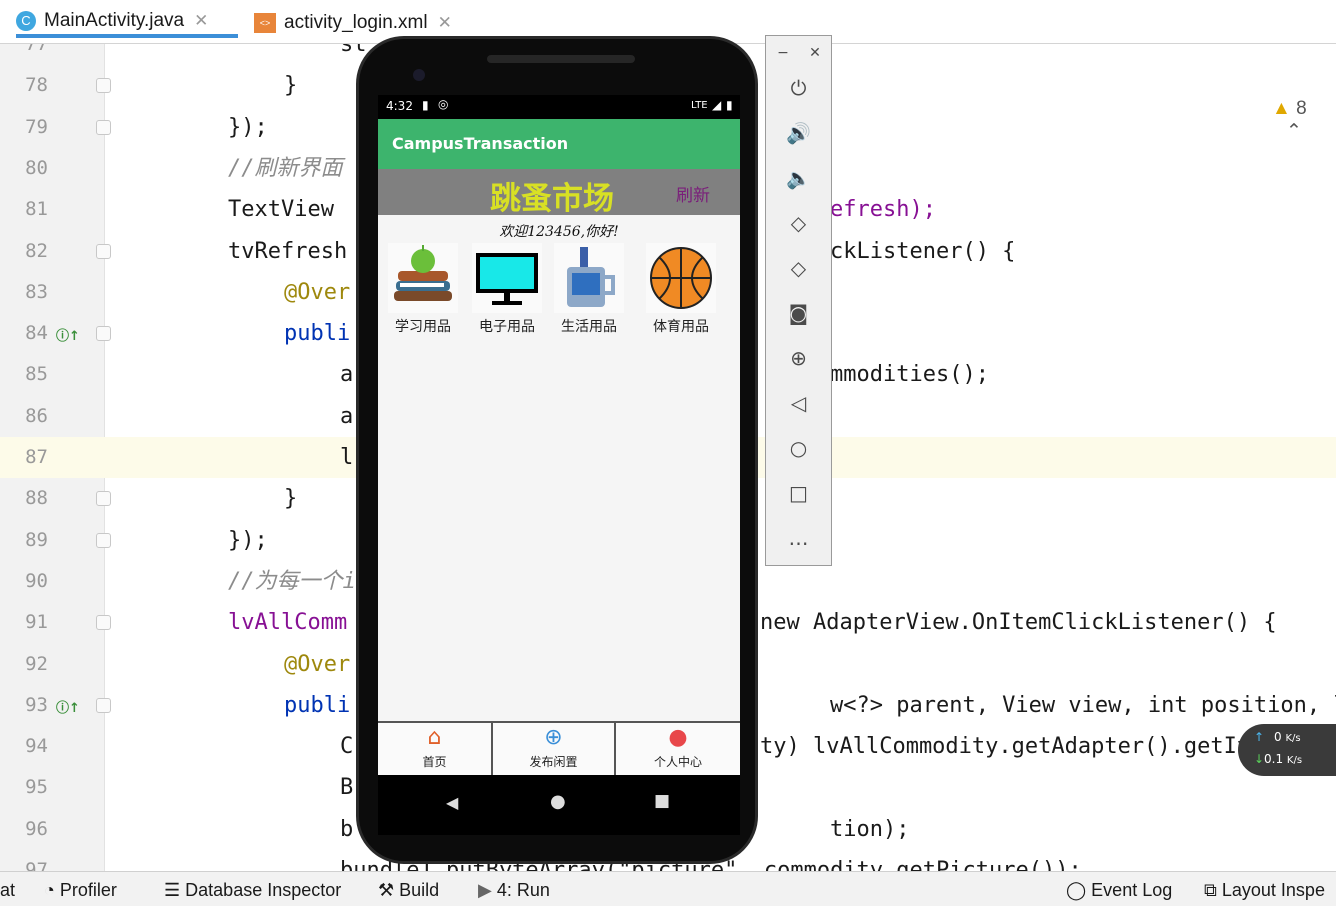 Image resolution: width=1336 pixels, height=906 pixels. Describe the element at coordinates (347, 829) in the screenshot. I see `code-text: b` at that location.